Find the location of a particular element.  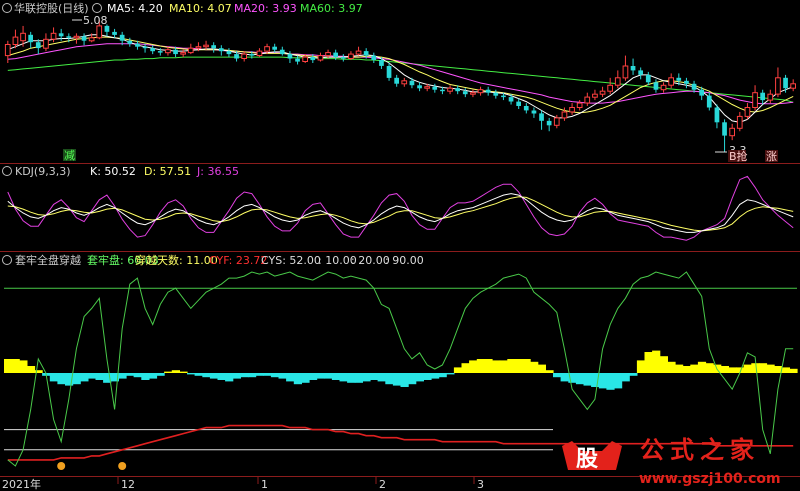

logo-char: 股 is located at coordinates (587, 459).